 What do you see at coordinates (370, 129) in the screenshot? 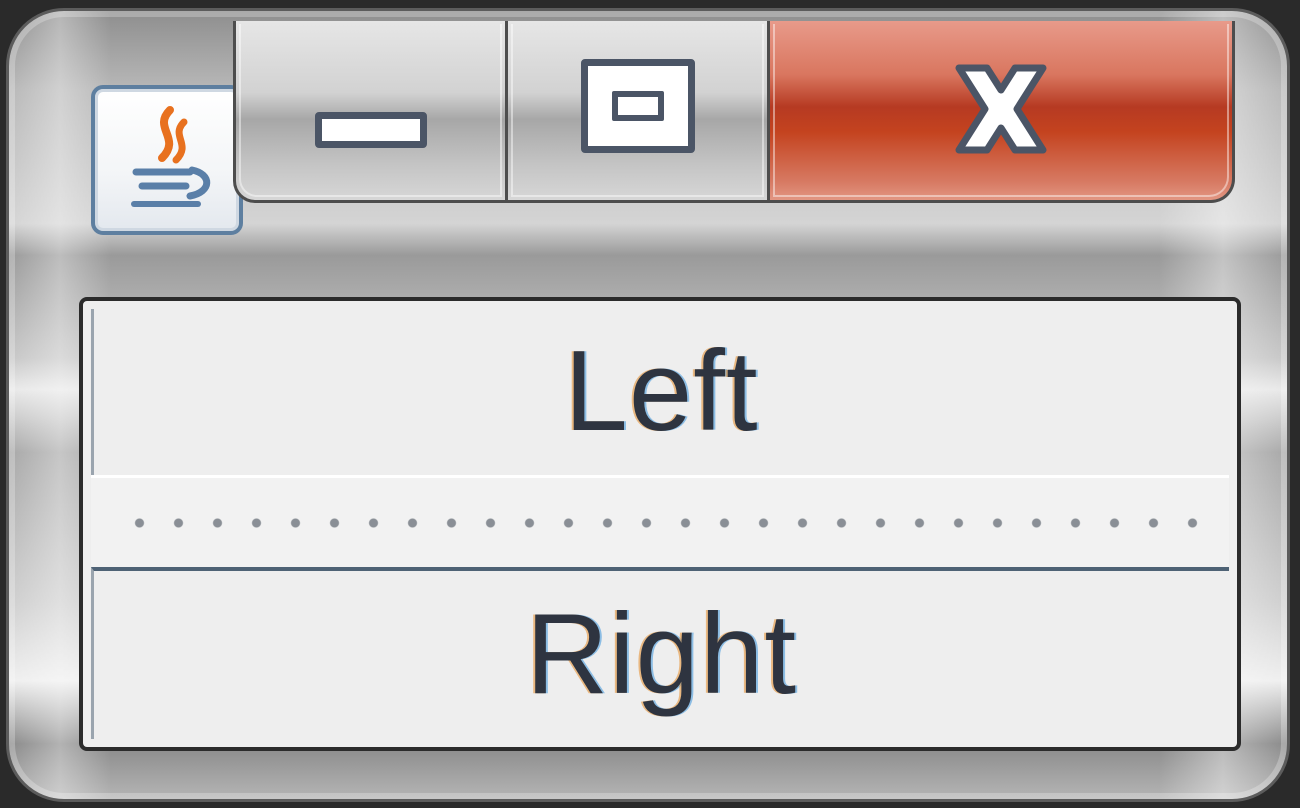
I see `minimize-icon` at bounding box center [370, 129].